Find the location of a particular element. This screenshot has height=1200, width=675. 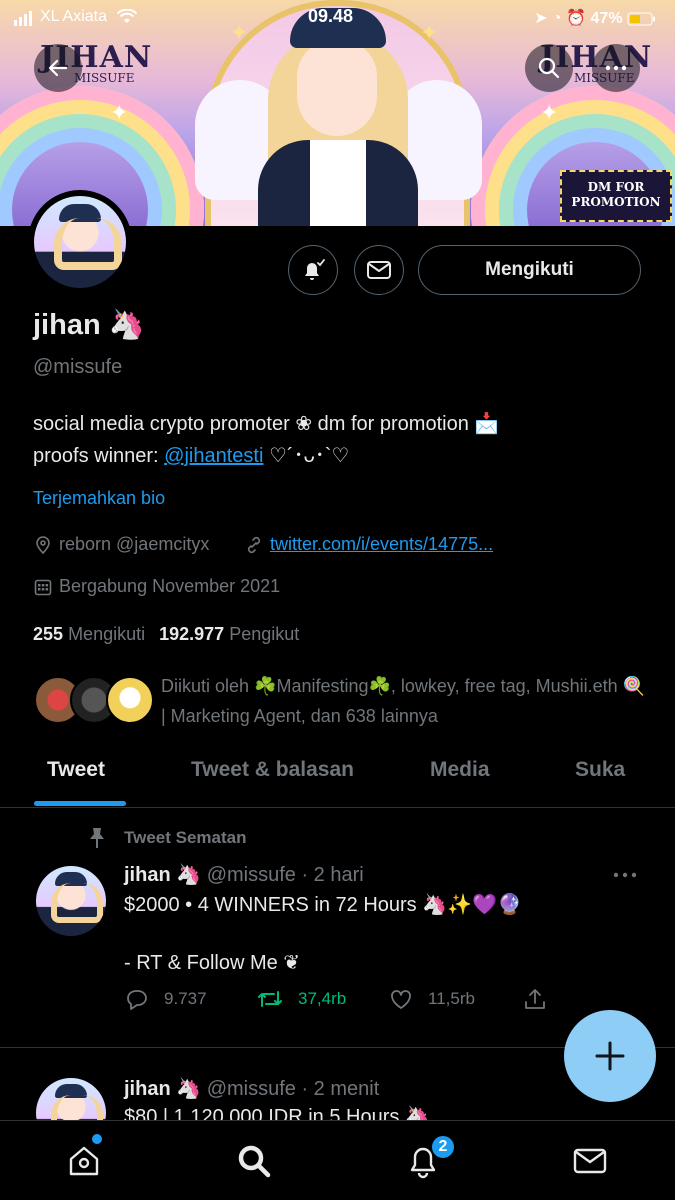

following-count: 255 is located at coordinates (48, 634).